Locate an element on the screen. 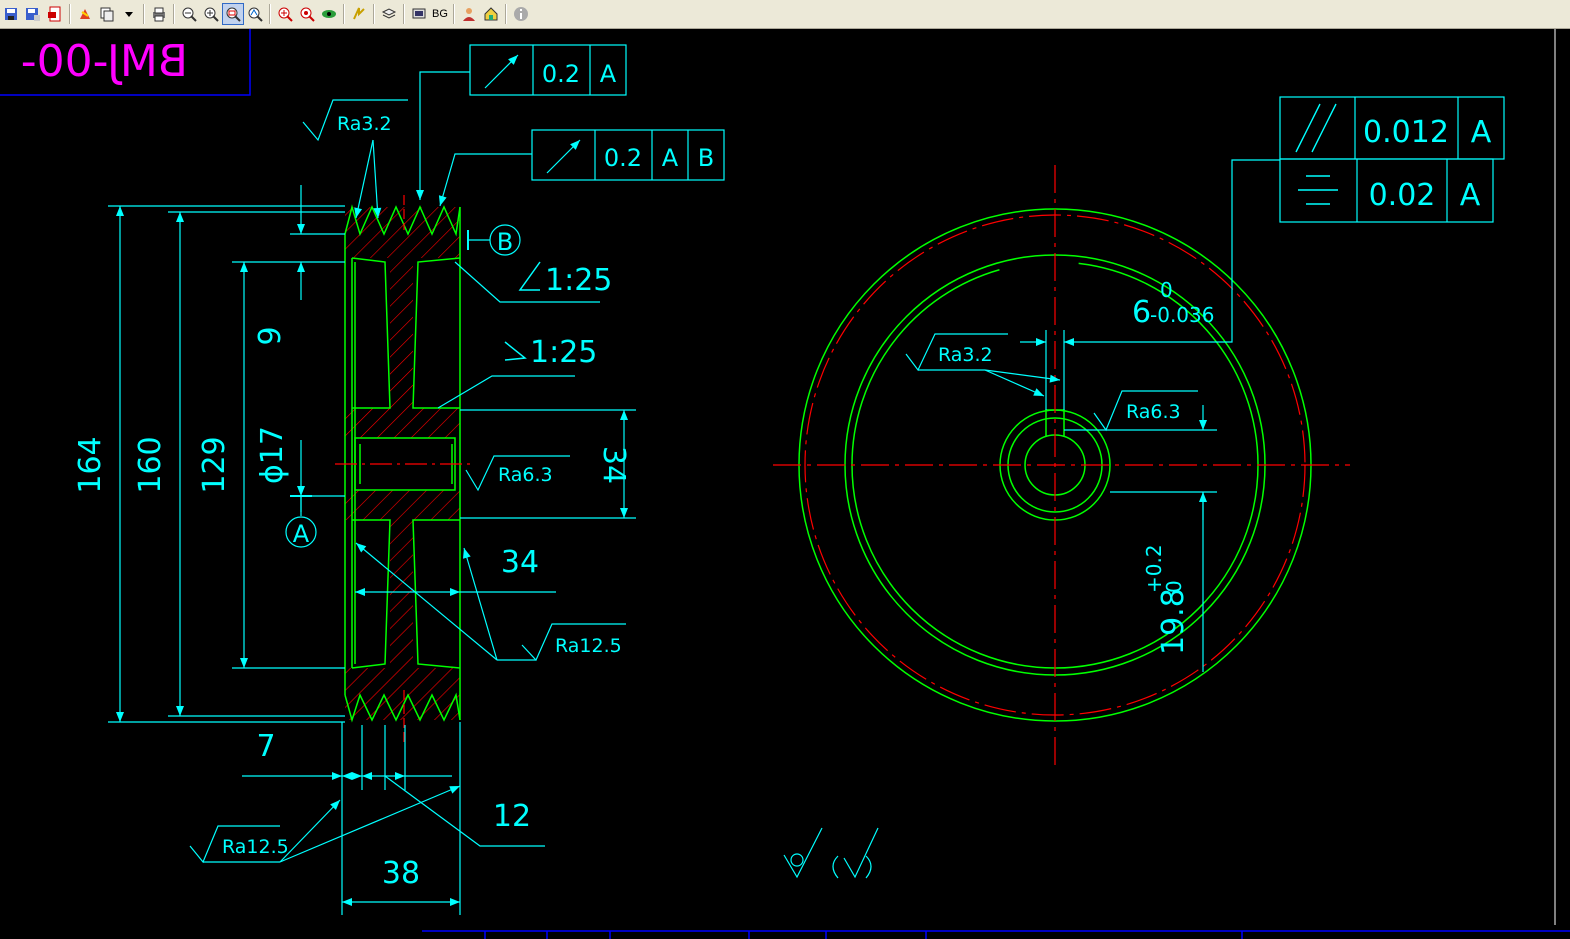 This screenshot has width=1570, height=939. title-text: BMJ-00- is located at coordinates (104, 61).